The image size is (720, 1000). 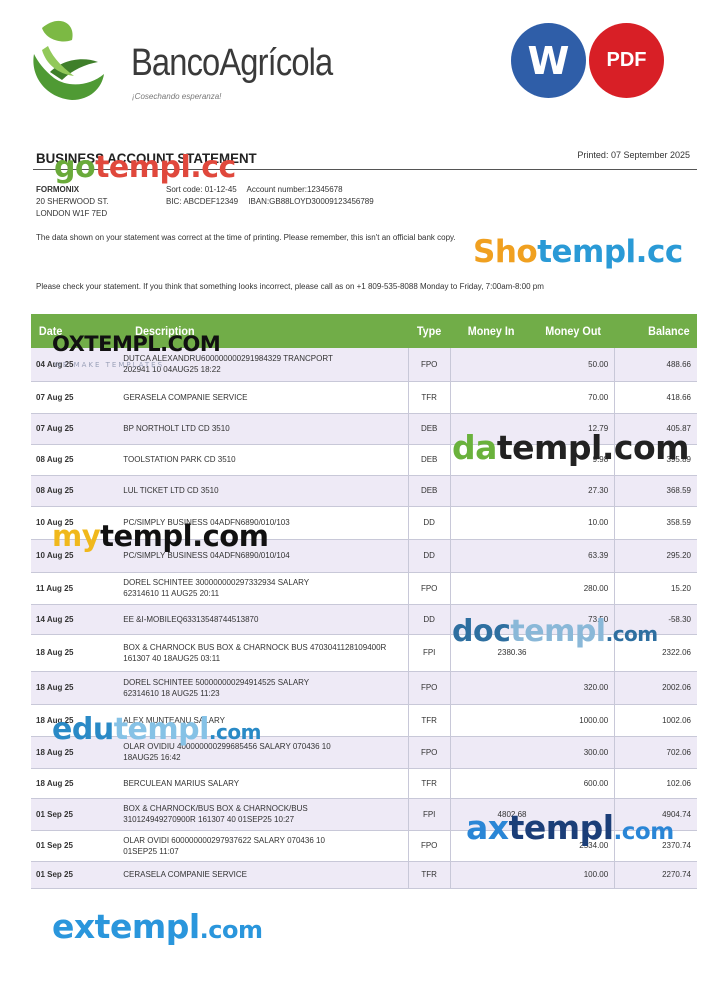 What do you see at coordinates (263, 619) in the screenshot?
I see `description-cell: EE &I-MOBILEQ63313548744513870` at bounding box center [263, 619].